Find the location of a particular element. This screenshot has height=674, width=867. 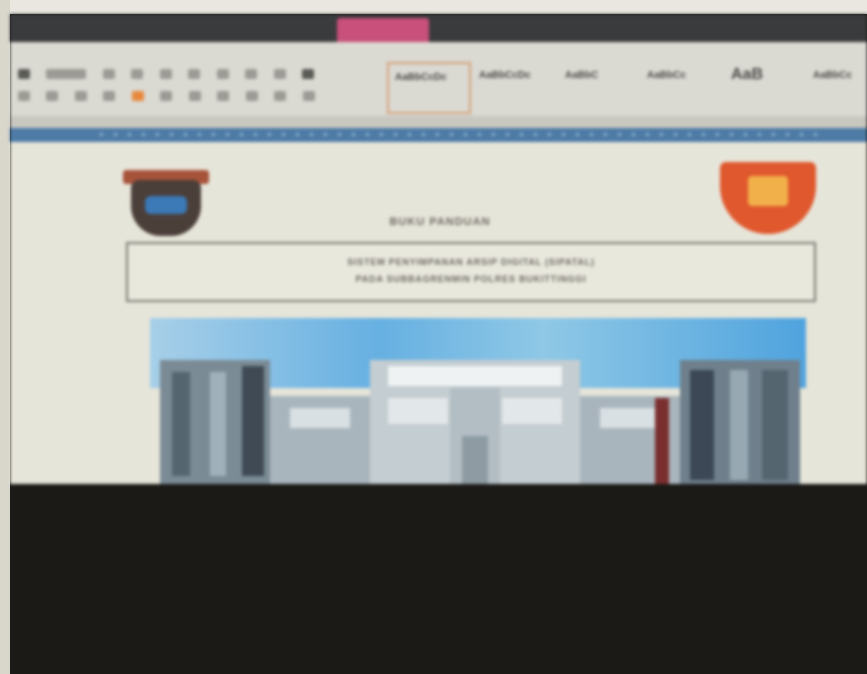

ruler-ticks is located at coordinates (460, 134).